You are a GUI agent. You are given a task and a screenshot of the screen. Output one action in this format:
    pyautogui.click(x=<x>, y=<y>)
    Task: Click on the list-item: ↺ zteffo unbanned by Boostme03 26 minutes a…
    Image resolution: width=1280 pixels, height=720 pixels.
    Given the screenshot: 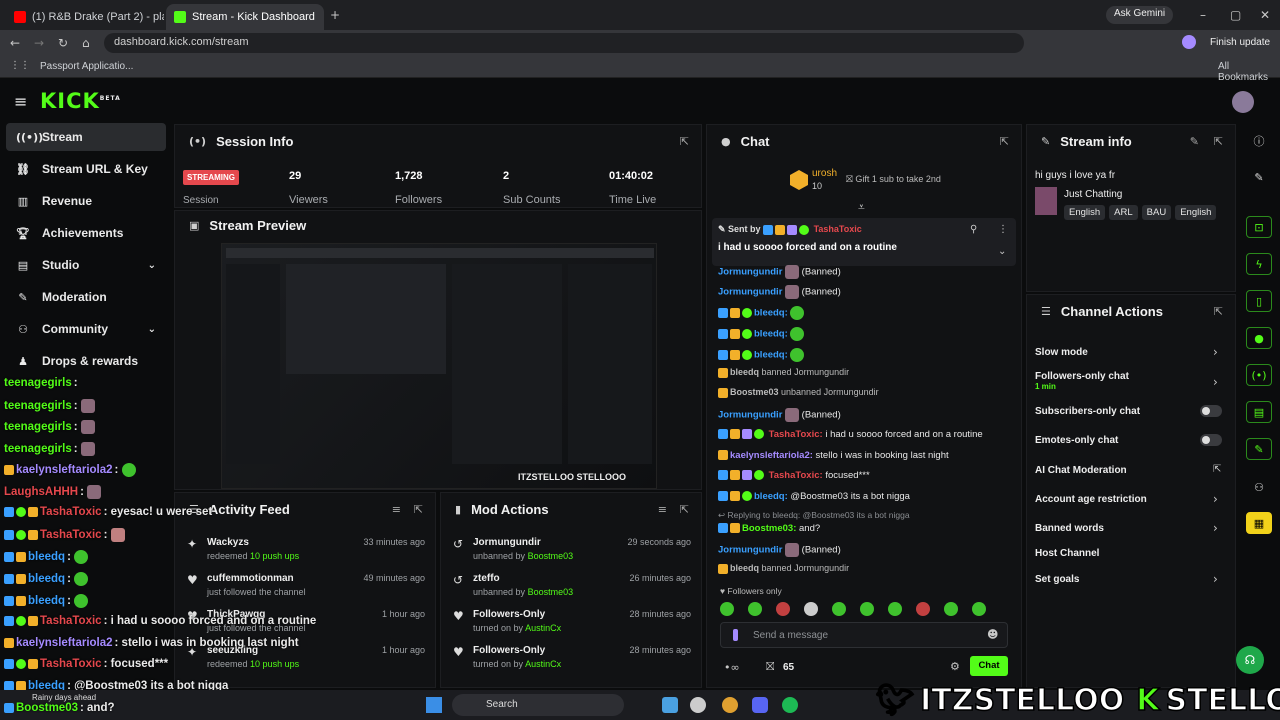 What is the action you would take?
    pyautogui.click(x=572, y=585)
    